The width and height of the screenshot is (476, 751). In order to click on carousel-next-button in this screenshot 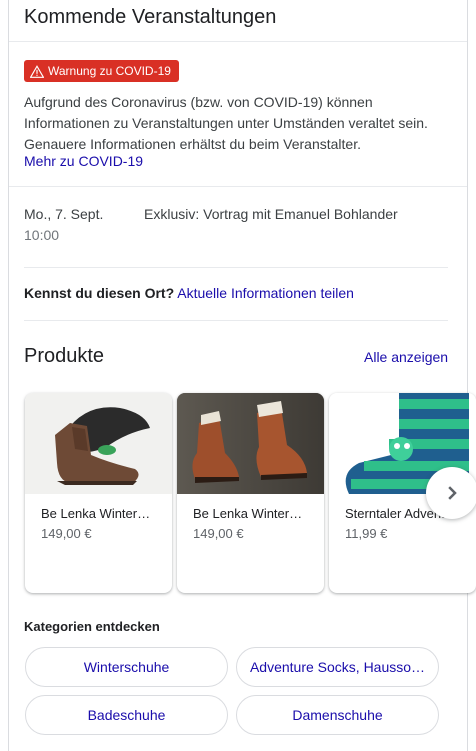, I will do `click(451, 493)`.